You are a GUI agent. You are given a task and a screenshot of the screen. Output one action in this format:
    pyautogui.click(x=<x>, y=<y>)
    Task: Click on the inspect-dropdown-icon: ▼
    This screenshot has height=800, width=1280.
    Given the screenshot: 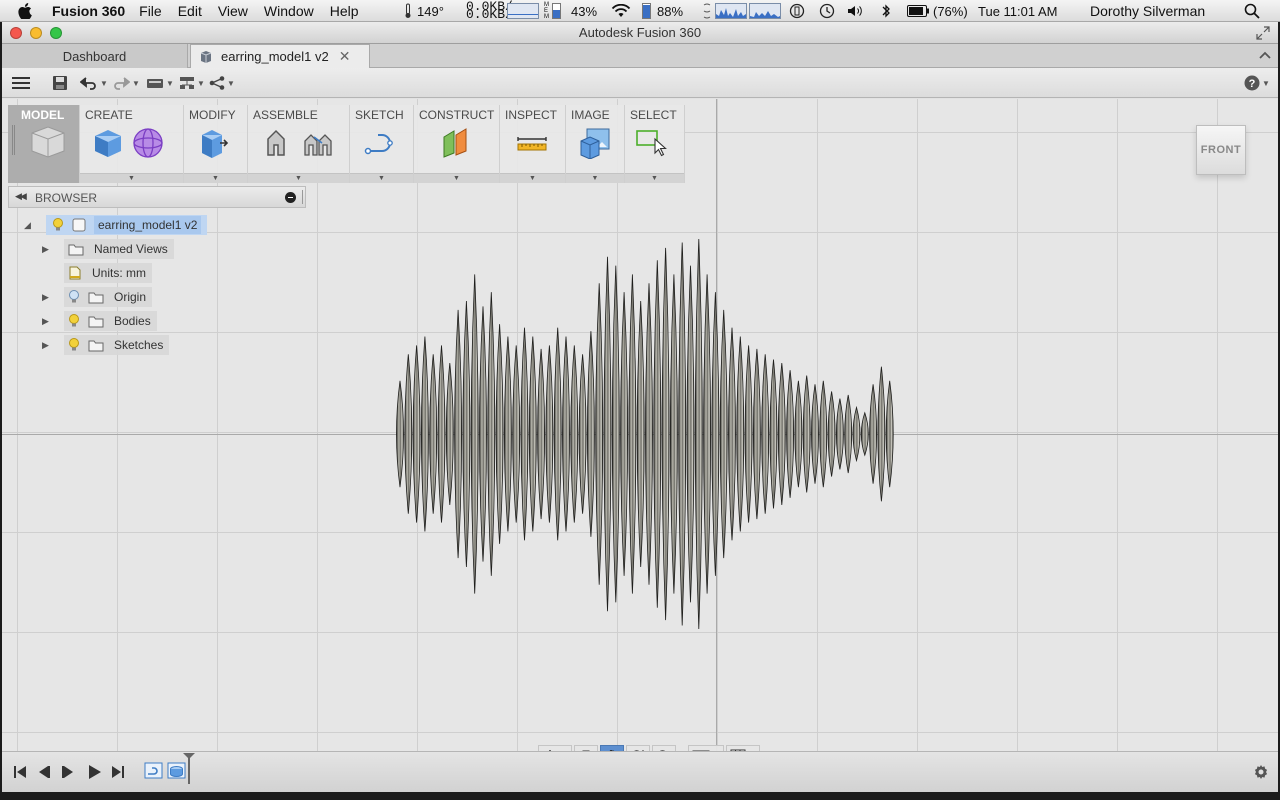 What is the action you would take?
    pyautogui.click(x=532, y=178)
    